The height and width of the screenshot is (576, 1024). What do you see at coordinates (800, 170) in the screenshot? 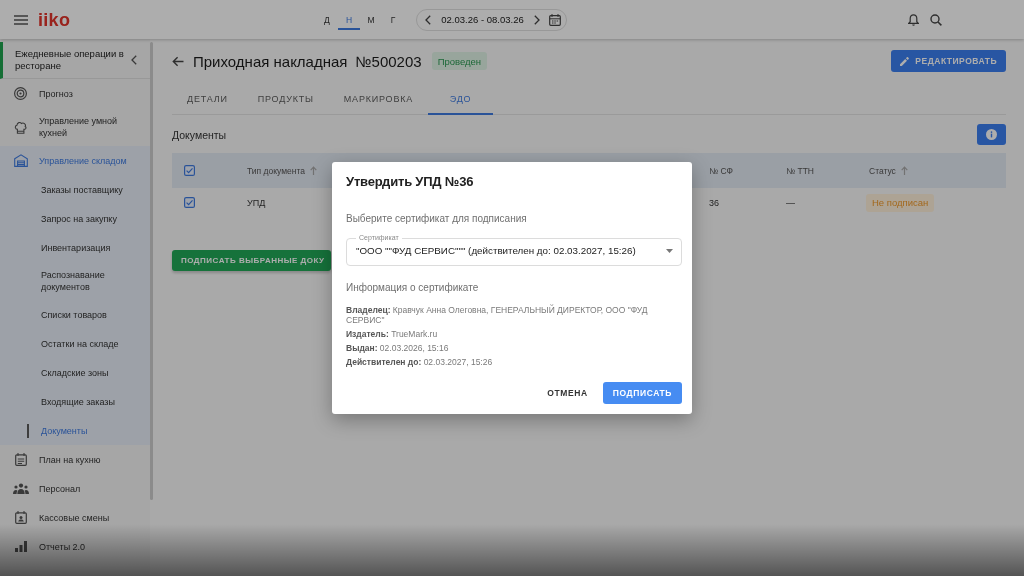
I see `column-header: № ТТН` at bounding box center [800, 170].